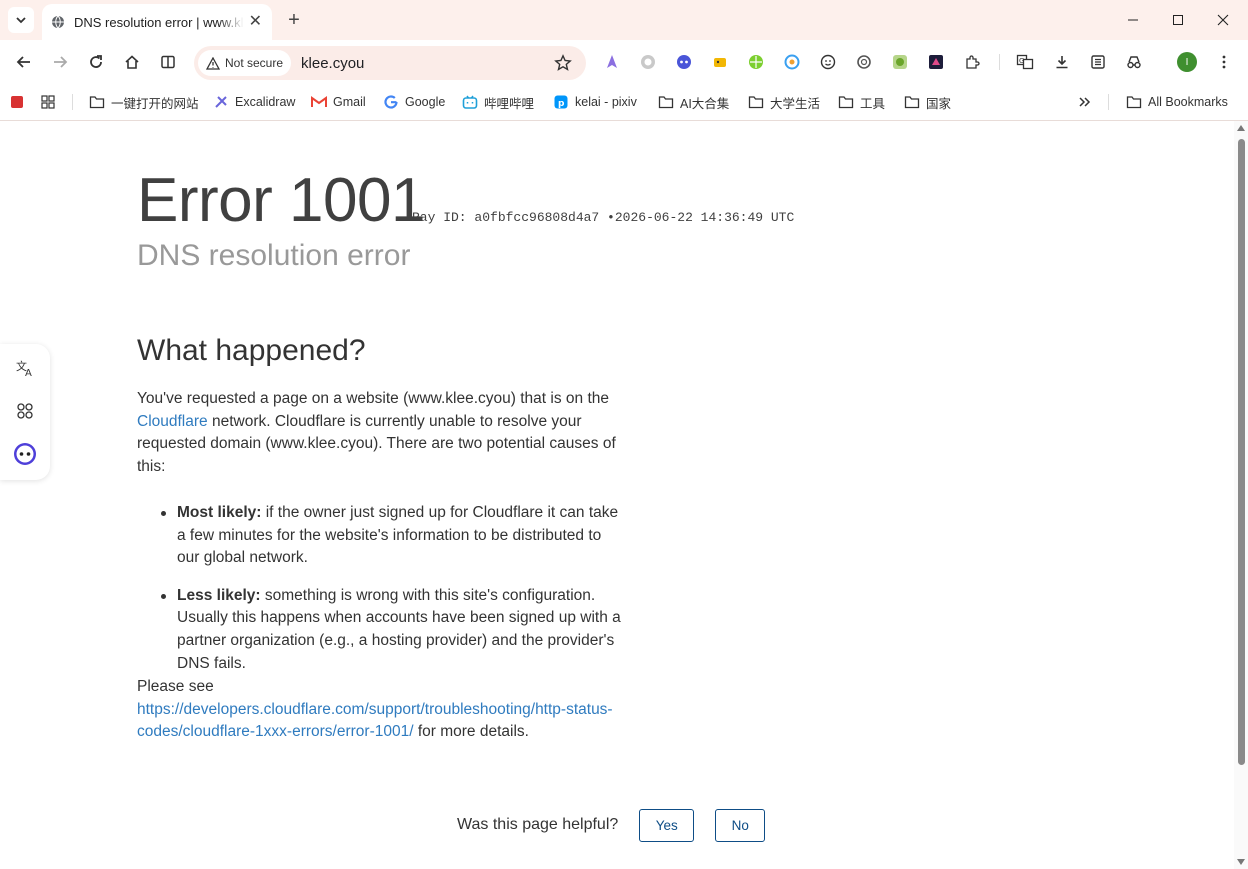 This screenshot has height=869, width=1248. I want to click on side-translate-button: 文A, so click(25, 368).